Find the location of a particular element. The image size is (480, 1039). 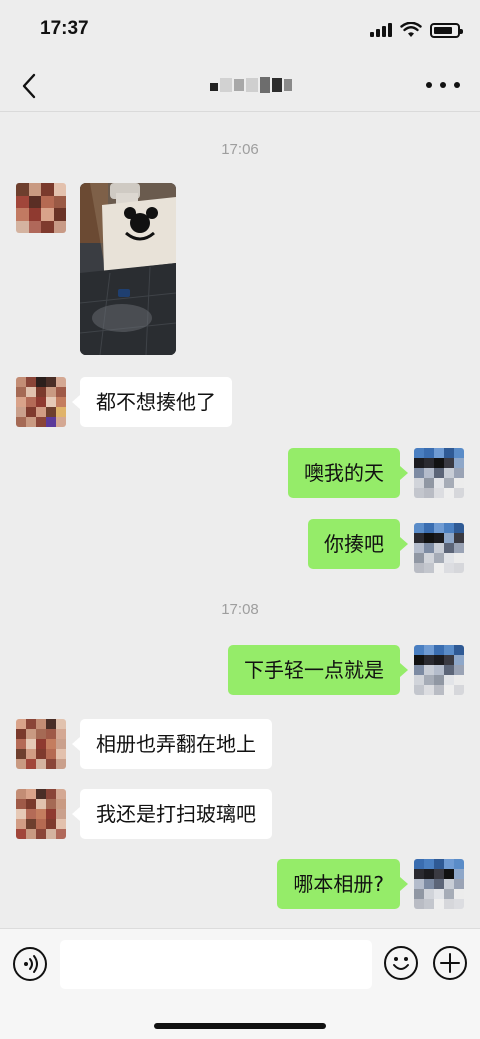

emoji-icon is located at coordinates (401, 963).